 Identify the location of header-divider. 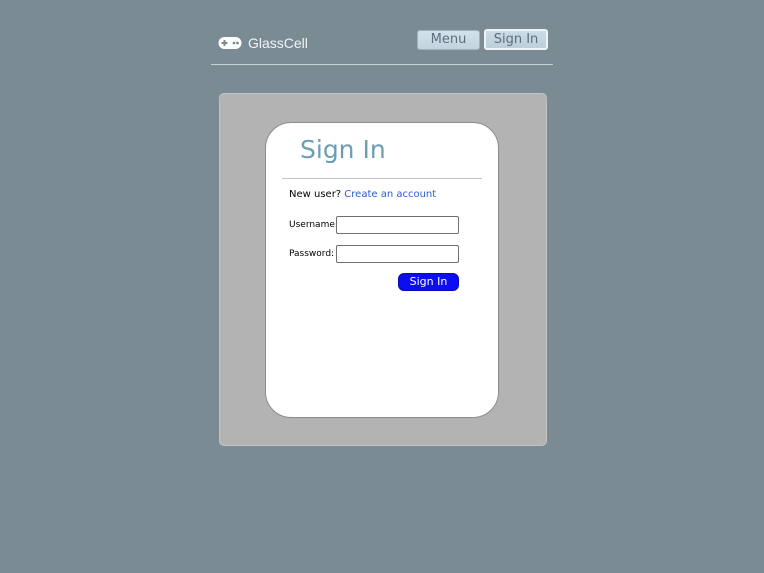
(382, 64).